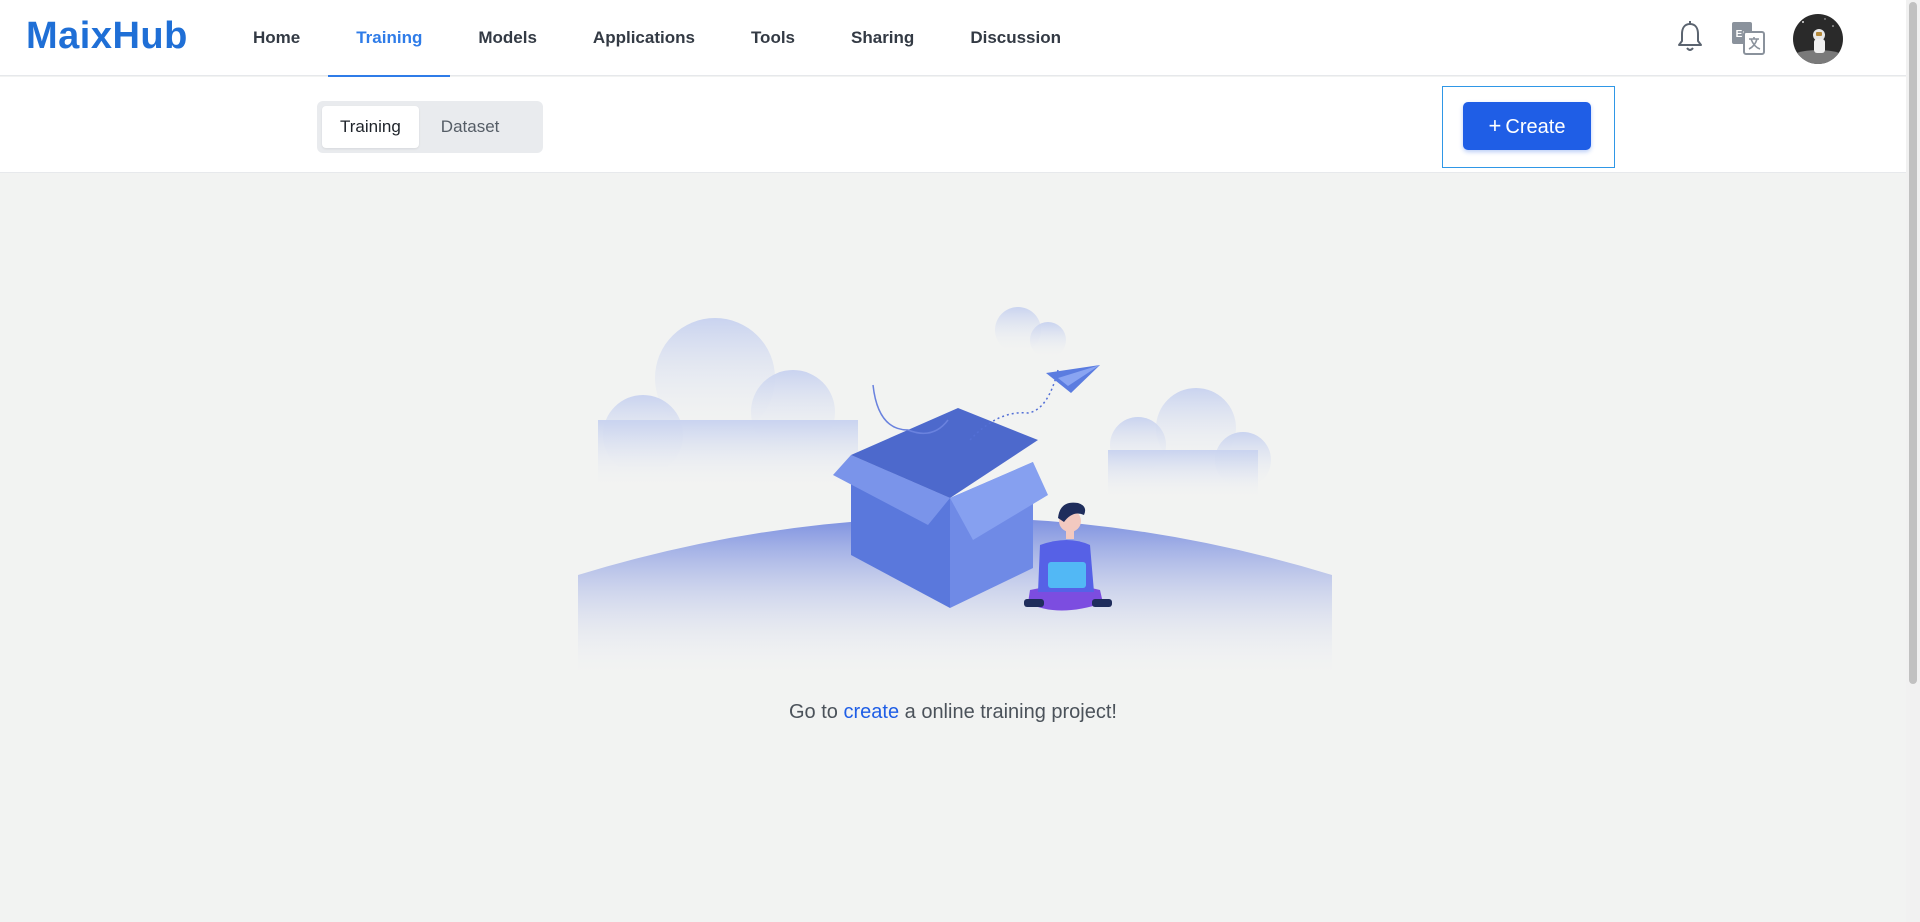 The width and height of the screenshot is (1920, 922). What do you see at coordinates (1073, 379) in the screenshot?
I see `paper-plane-icon` at bounding box center [1073, 379].